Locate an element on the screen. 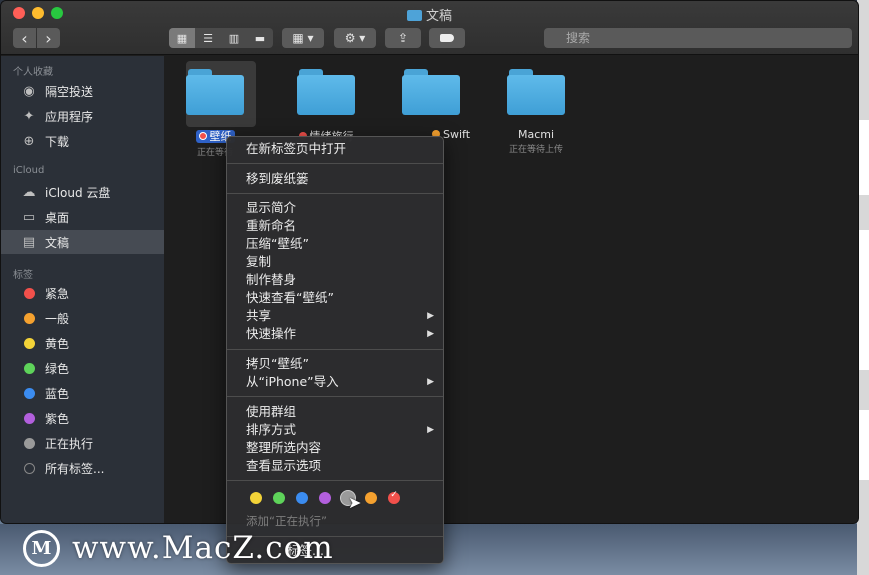  column-view-button: ▥ is located at coordinates (234, 38).